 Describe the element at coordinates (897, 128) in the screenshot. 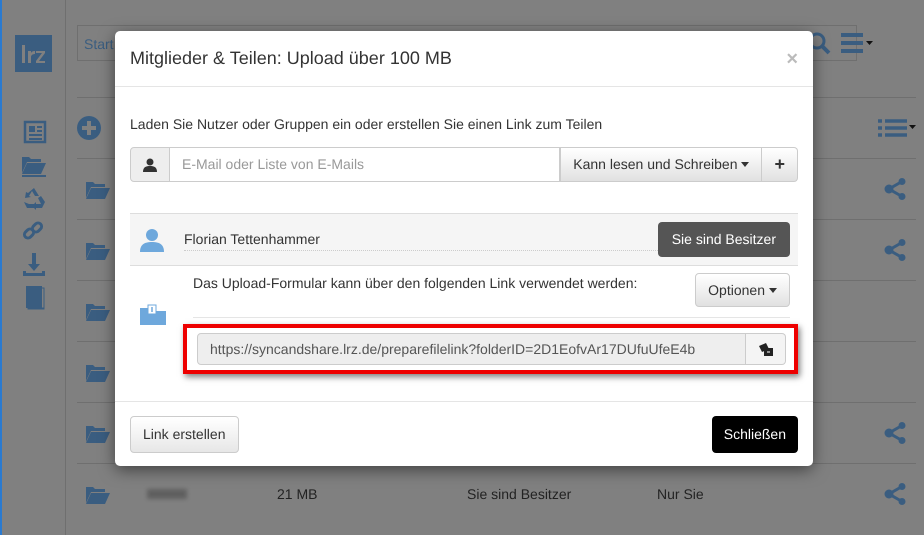

I see `list-view-icon` at that location.